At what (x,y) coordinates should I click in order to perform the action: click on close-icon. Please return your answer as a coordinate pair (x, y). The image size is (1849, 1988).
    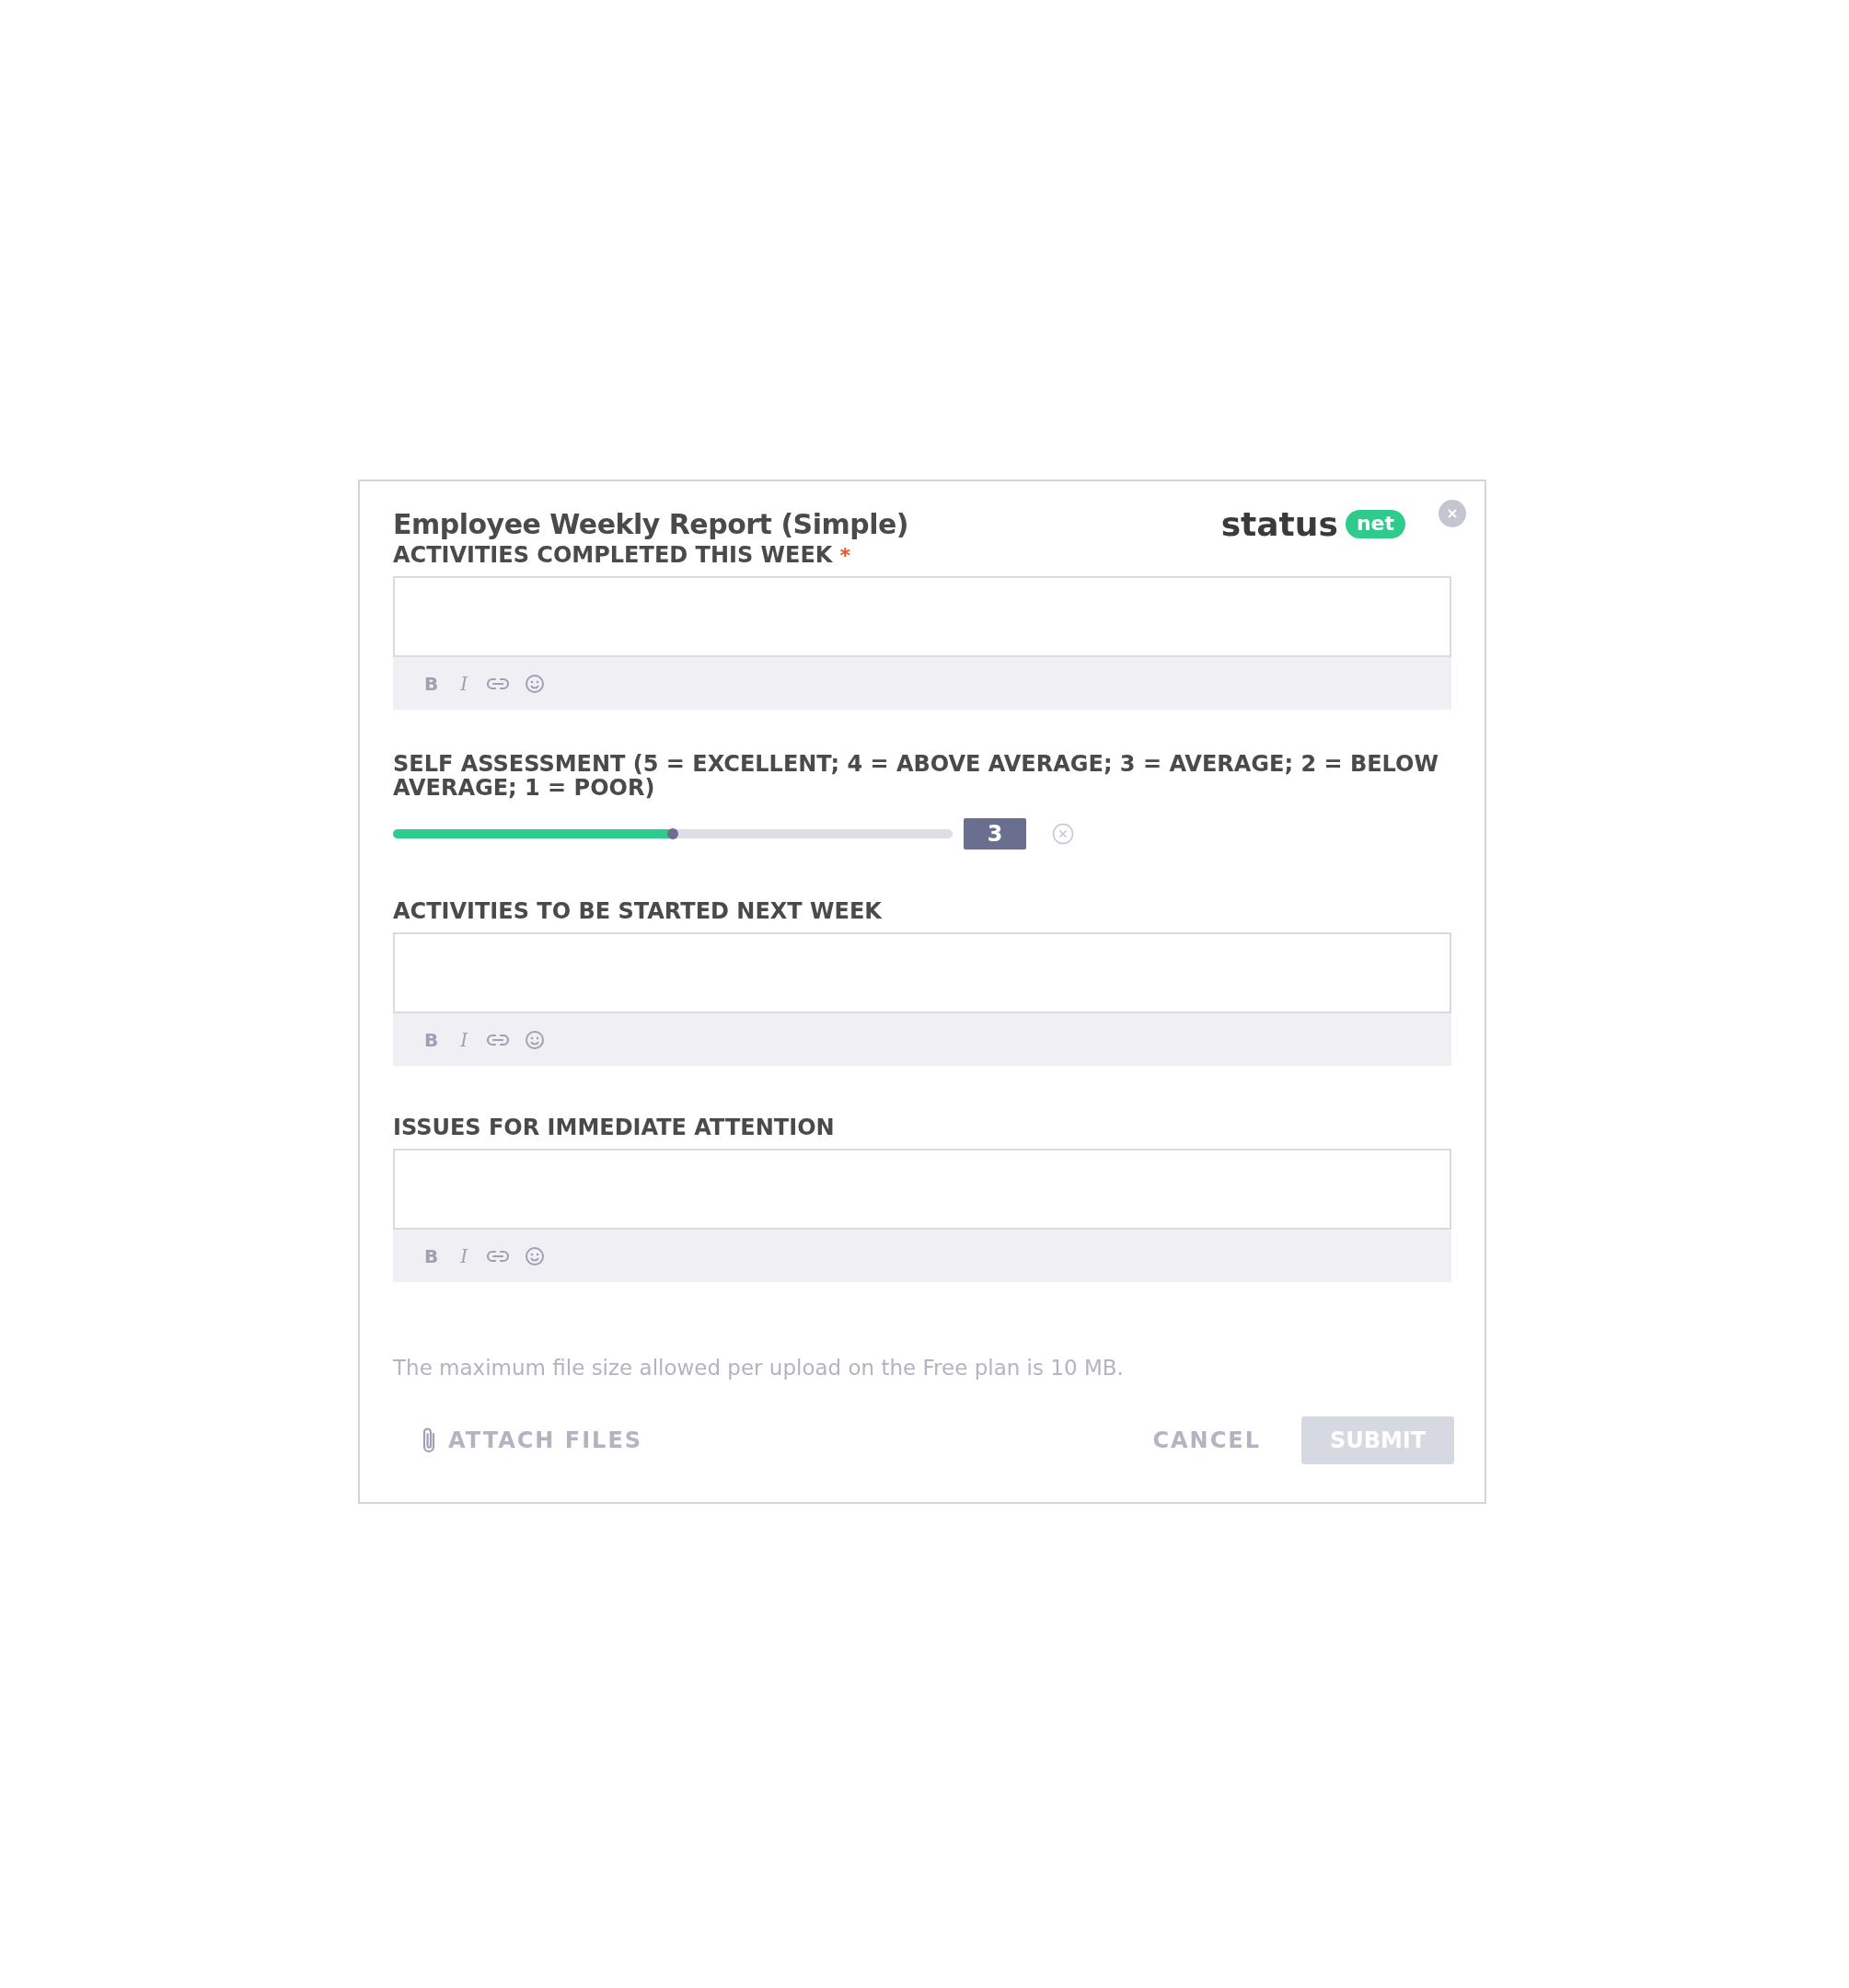
    Looking at the image, I should click on (1452, 513).